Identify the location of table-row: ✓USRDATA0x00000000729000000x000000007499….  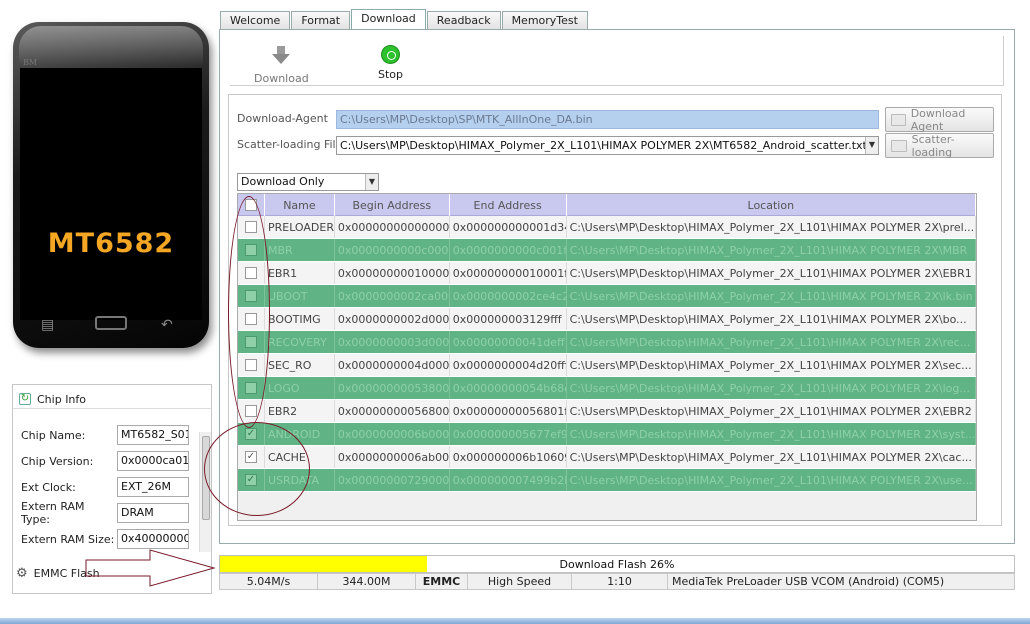
(607, 480).